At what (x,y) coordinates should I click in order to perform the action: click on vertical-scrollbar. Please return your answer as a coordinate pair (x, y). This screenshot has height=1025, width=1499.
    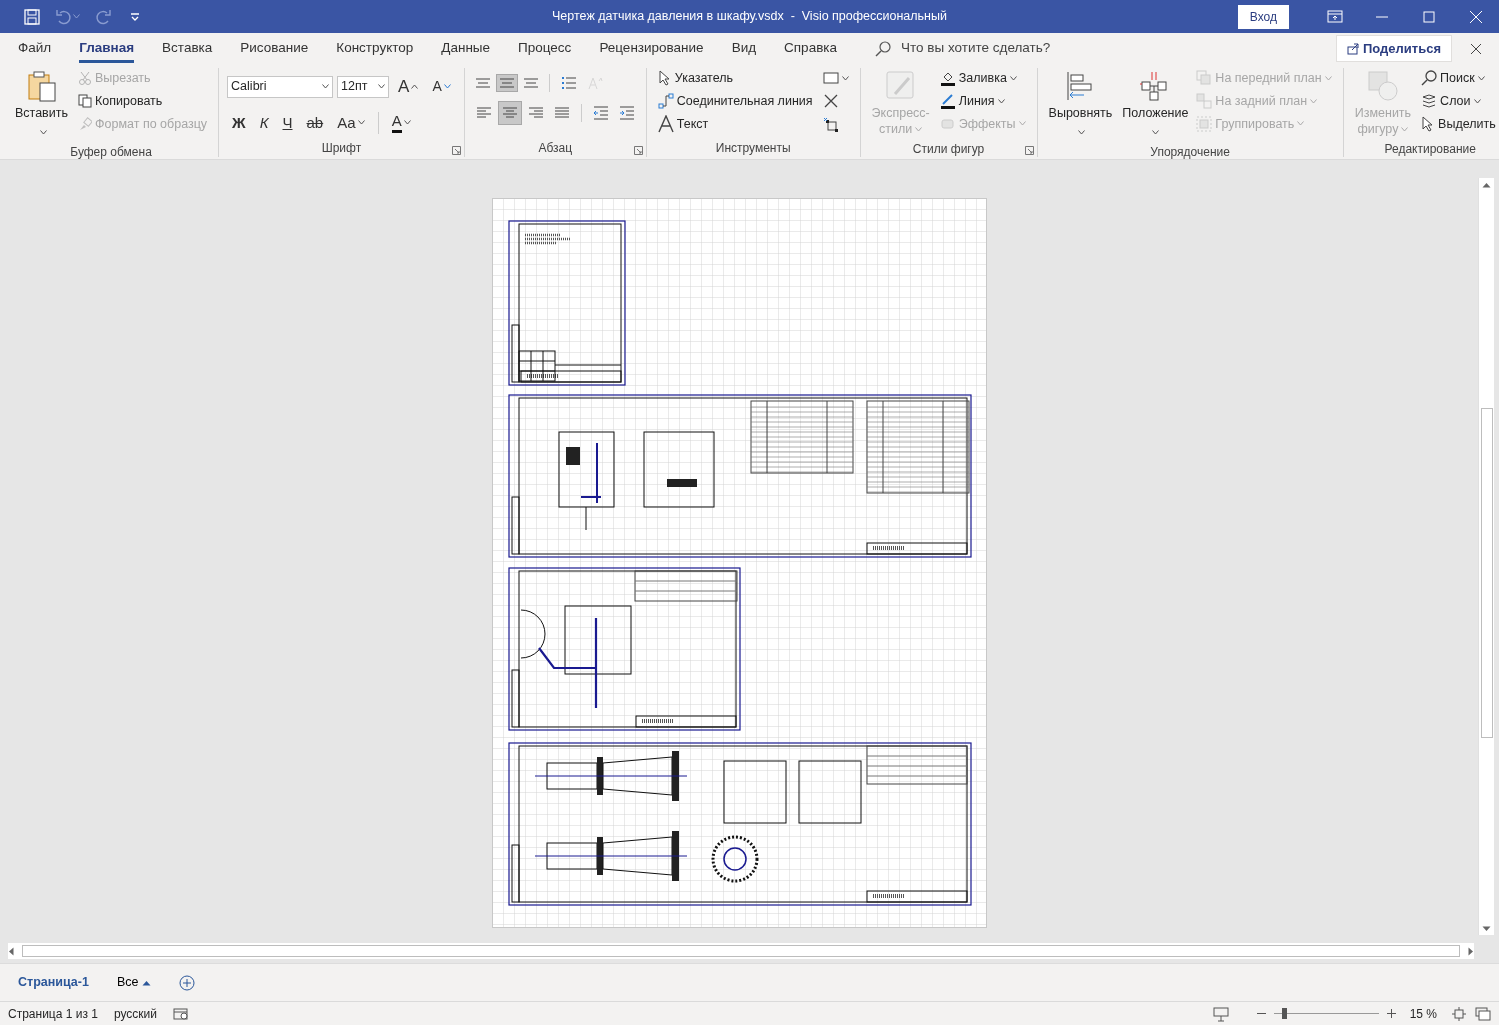
    Looking at the image, I should click on (1486, 556).